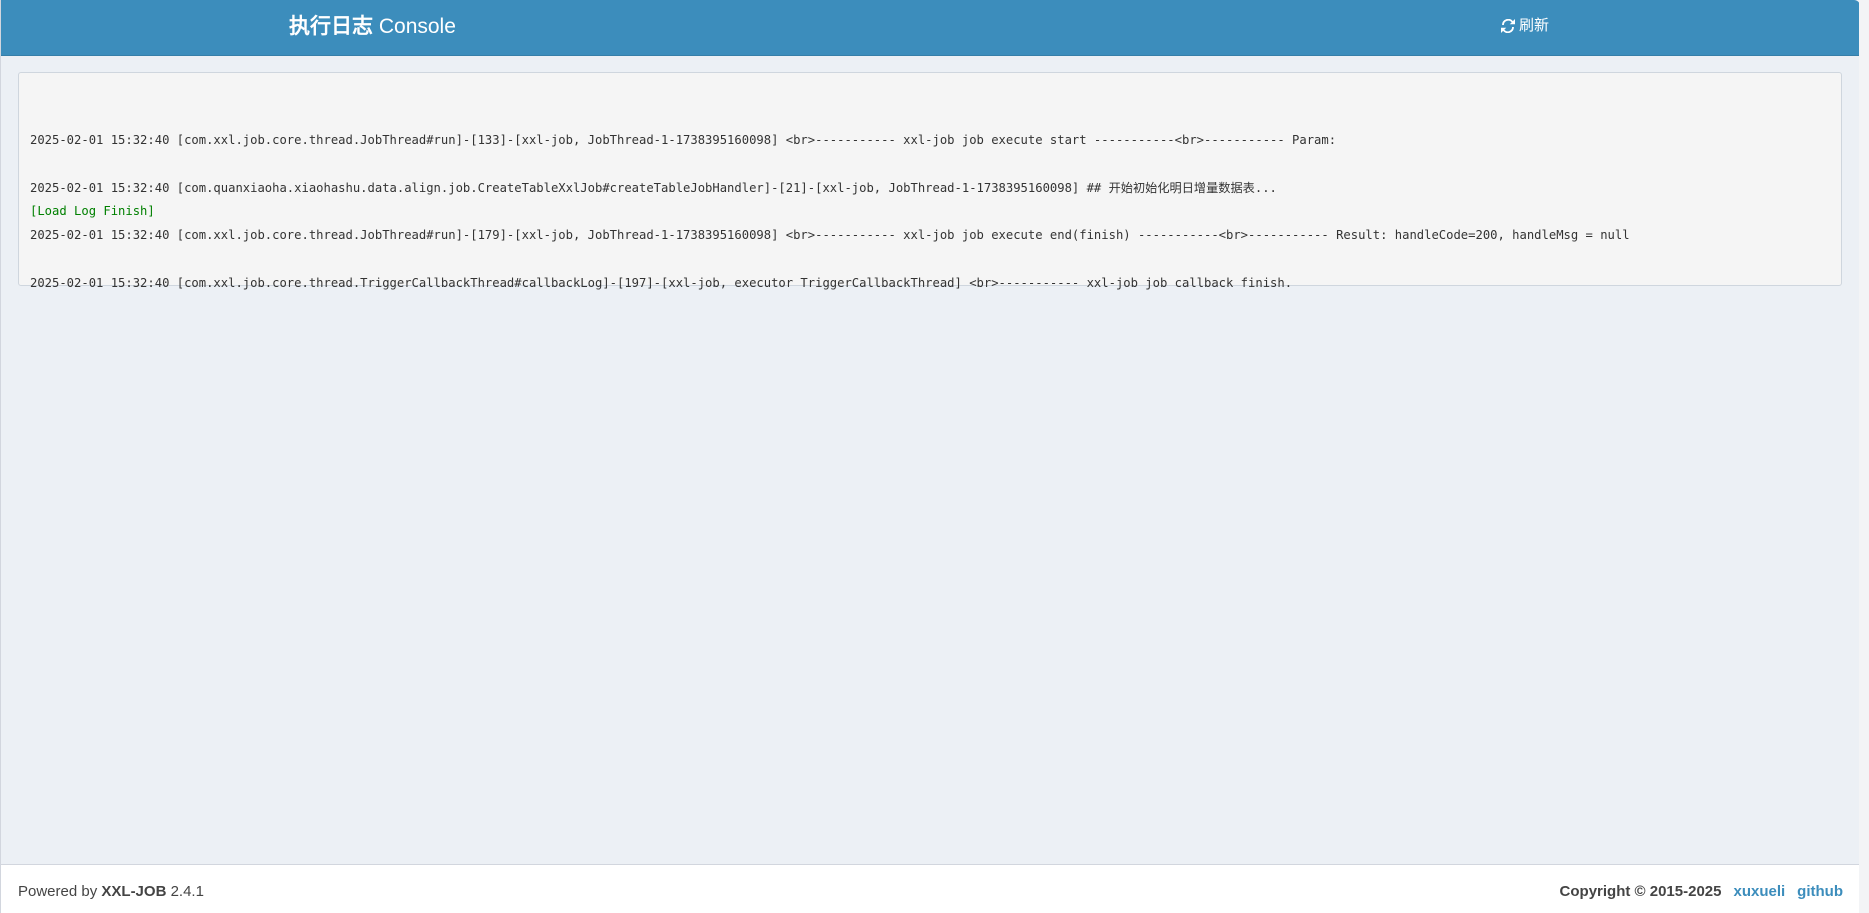  Describe the element at coordinates (417, 26) in the screenshot. I see `page-title-console: Console` at that location.